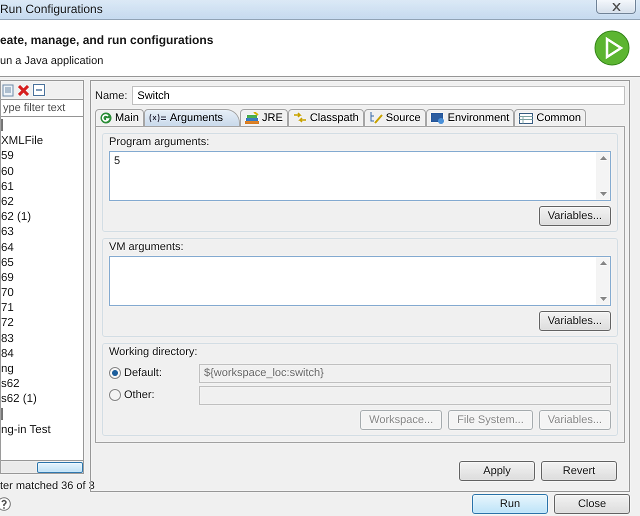  I want to click on tree-item: s62 (1), so click(42, 400).